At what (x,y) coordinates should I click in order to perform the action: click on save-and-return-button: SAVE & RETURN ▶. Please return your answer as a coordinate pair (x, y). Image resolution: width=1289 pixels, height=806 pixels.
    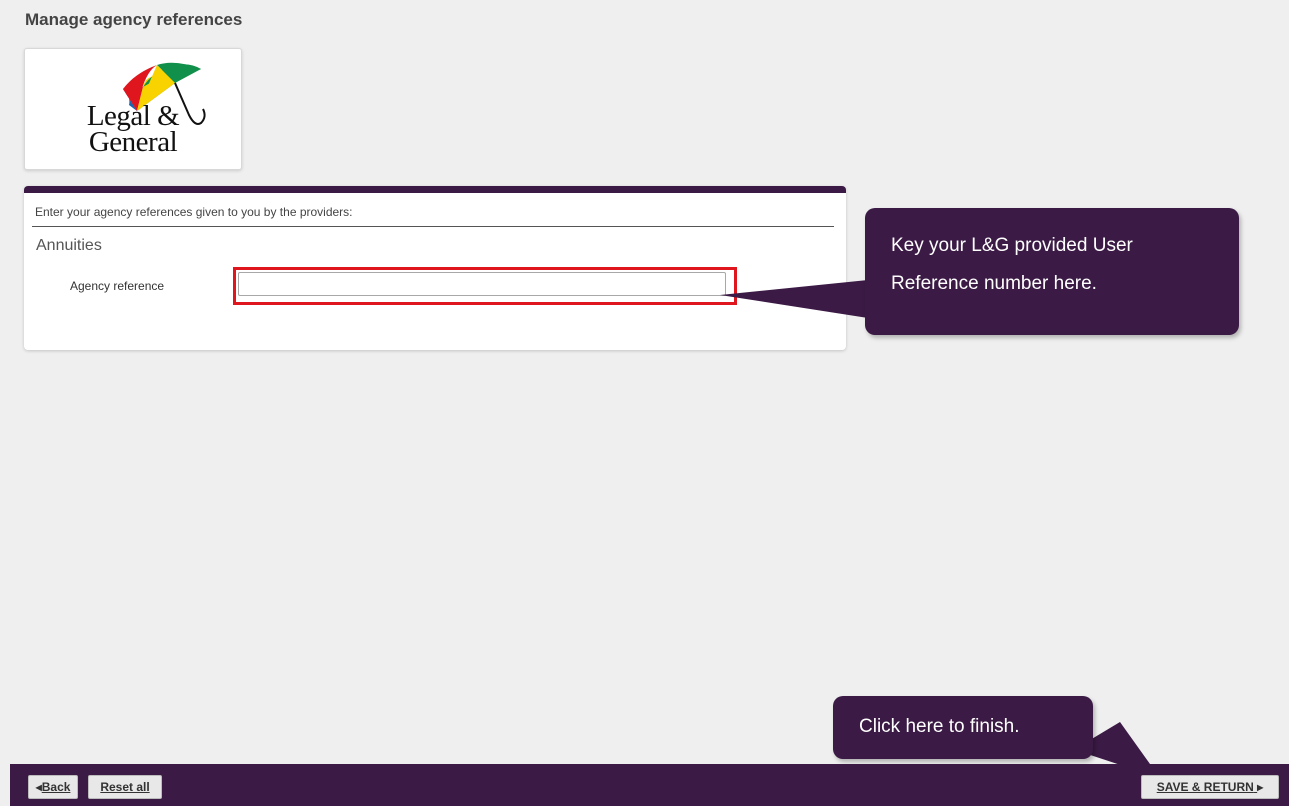
    Looking at the image, I should click on (1210, 787).